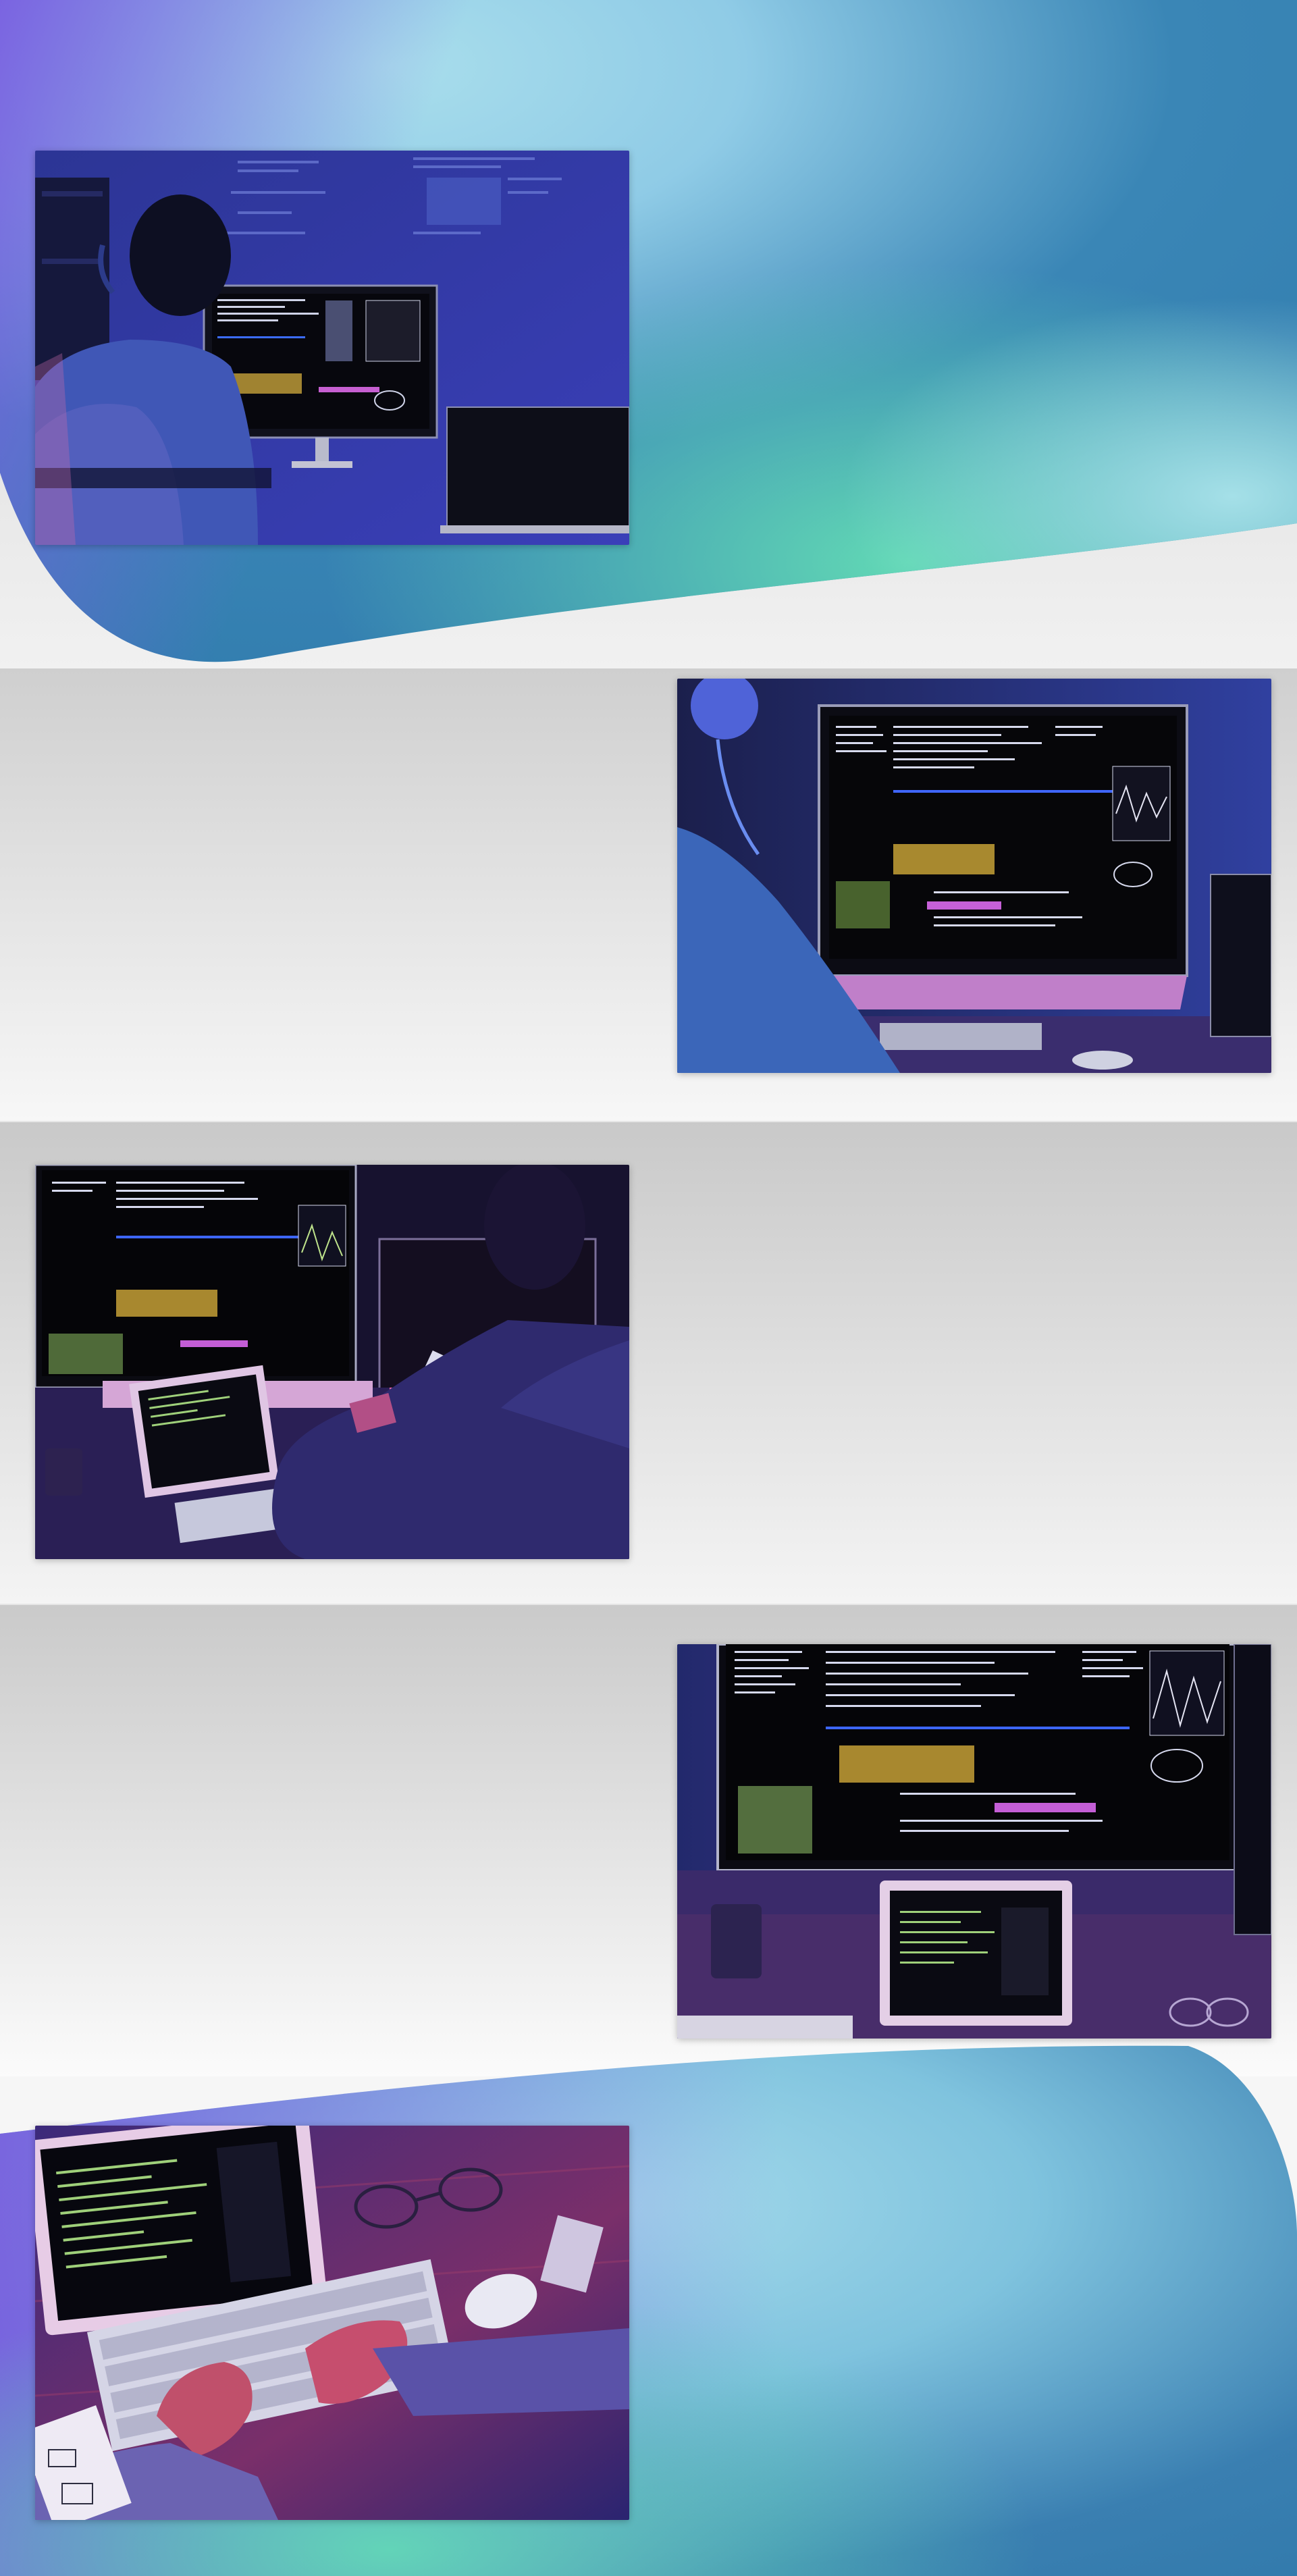  What do you see at coordinates (974, 876) in the screenshot?
I see `developer-coding-closeup-photo` at bounding box center [974, 876].